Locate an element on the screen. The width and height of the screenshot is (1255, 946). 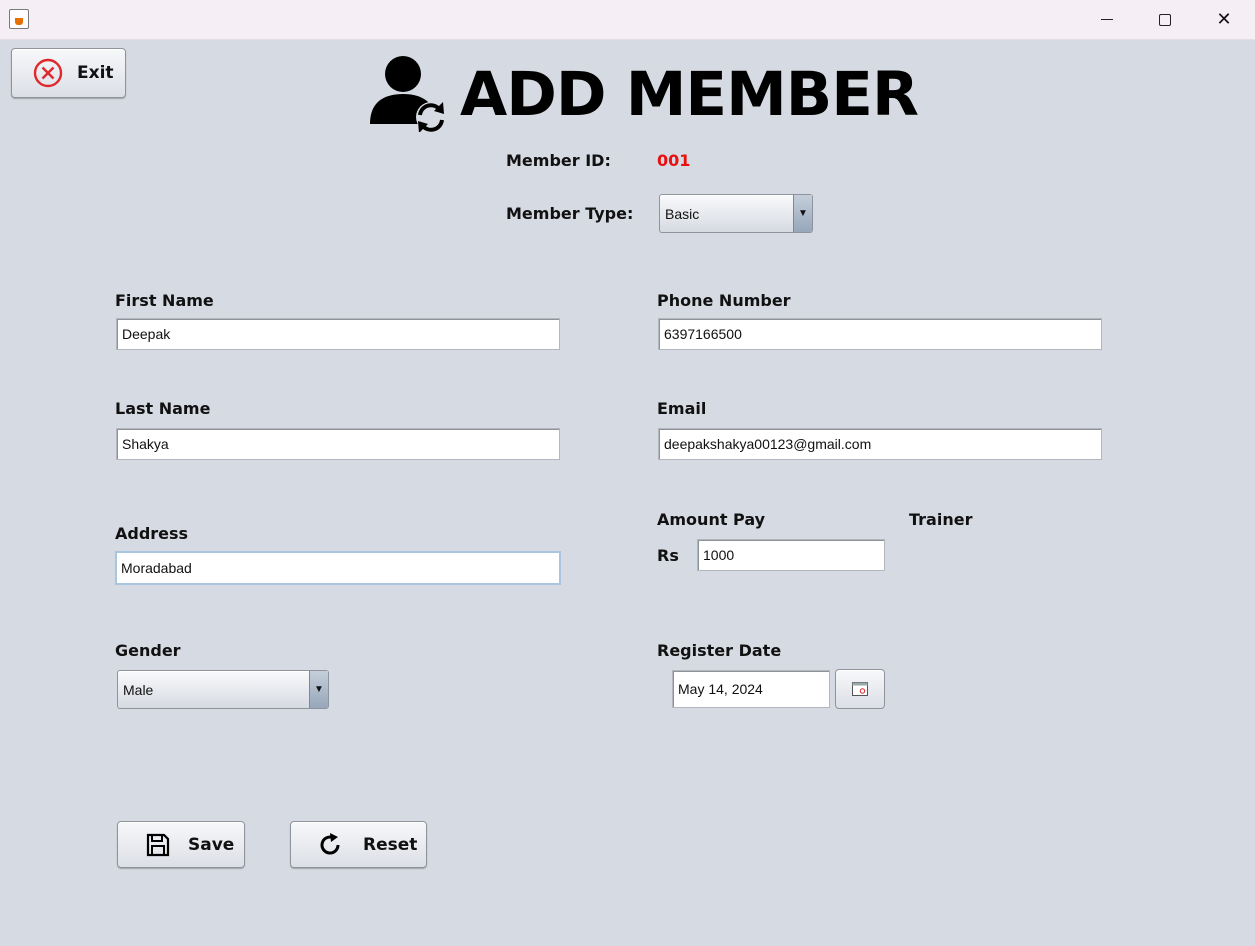
amount-field is located at coordinates (791, 555).